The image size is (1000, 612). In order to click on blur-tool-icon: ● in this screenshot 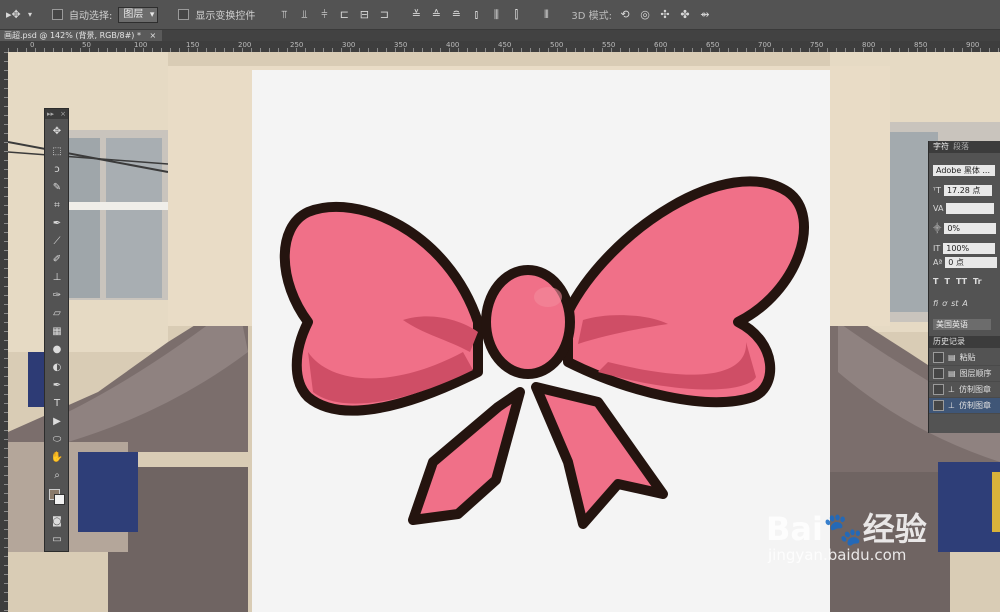, I will do `click(57, 350)`.